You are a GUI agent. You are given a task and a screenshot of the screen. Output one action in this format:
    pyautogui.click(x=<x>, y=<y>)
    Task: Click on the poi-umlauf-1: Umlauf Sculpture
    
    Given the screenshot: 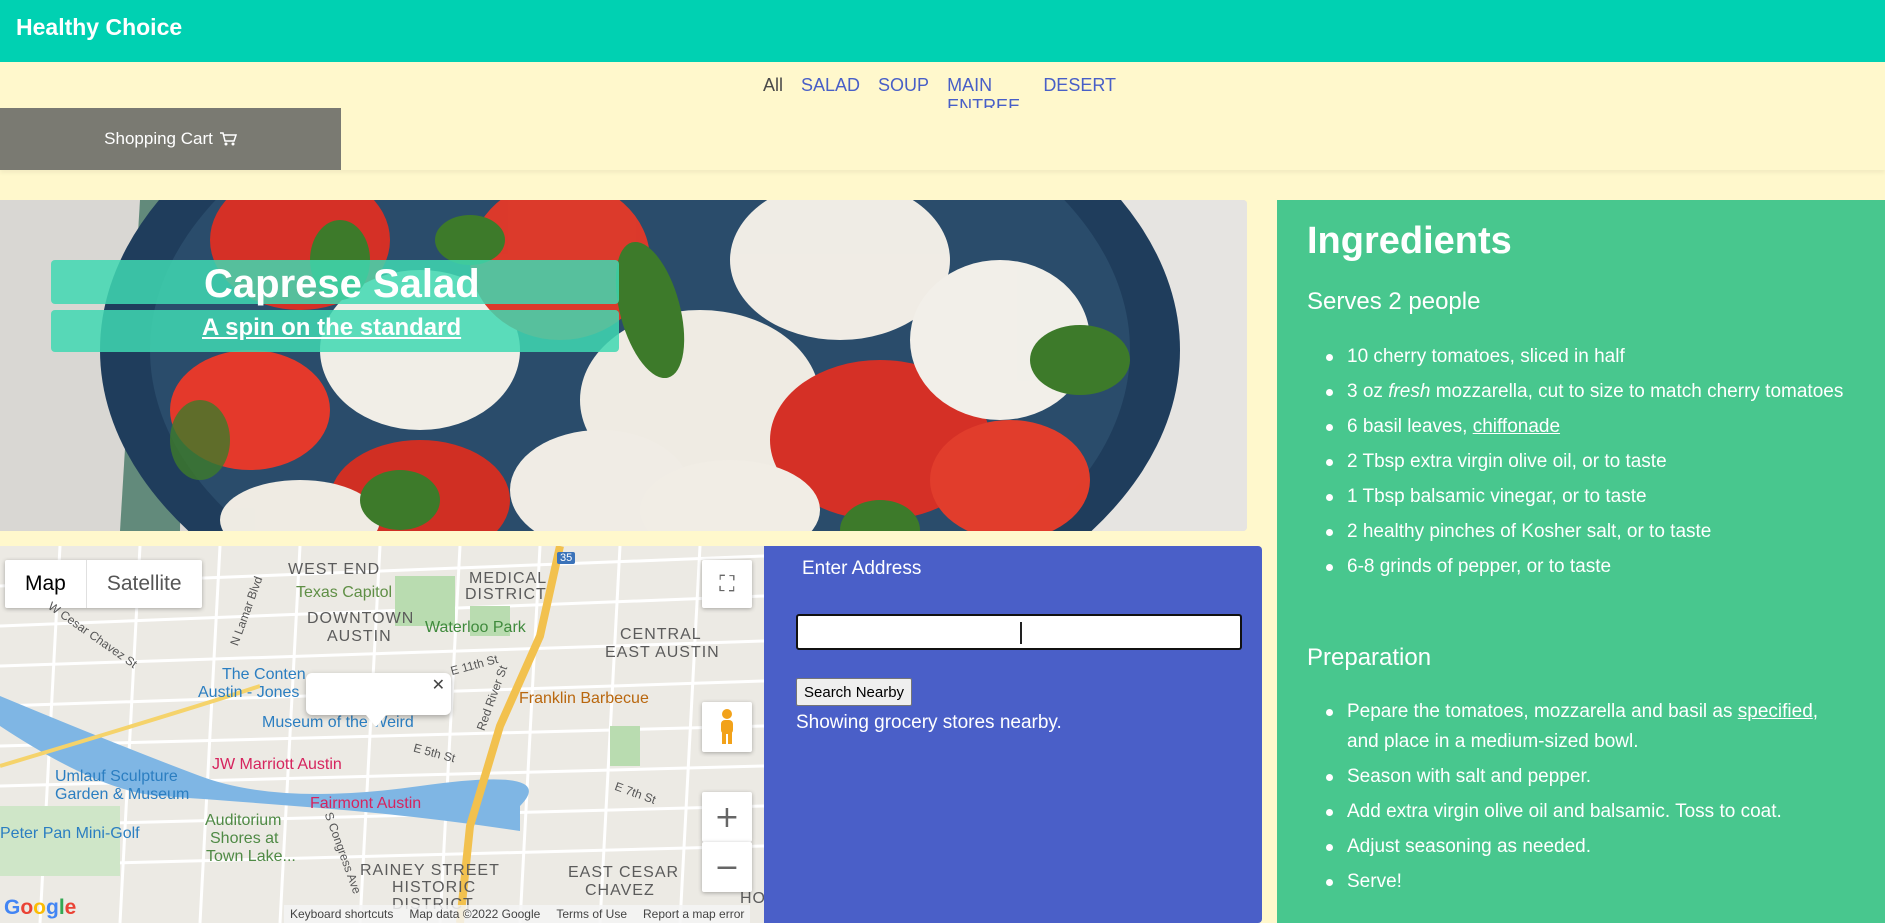 What is the action you would take?
    pyautogui.click(x=116, y=777)
    